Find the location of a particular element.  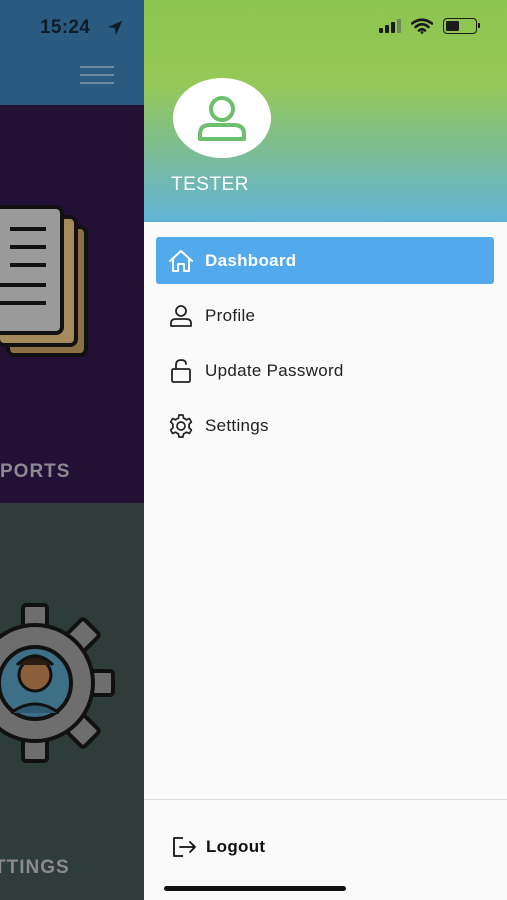

reports-card-label: PORTS is located at coordinates (35, 471).